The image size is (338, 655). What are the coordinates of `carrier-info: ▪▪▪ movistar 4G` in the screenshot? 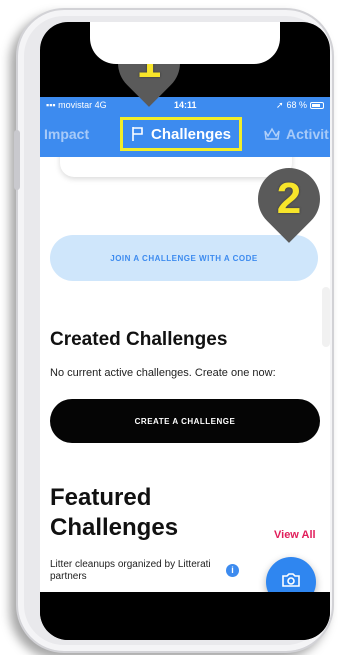 It's located at (76, 105).